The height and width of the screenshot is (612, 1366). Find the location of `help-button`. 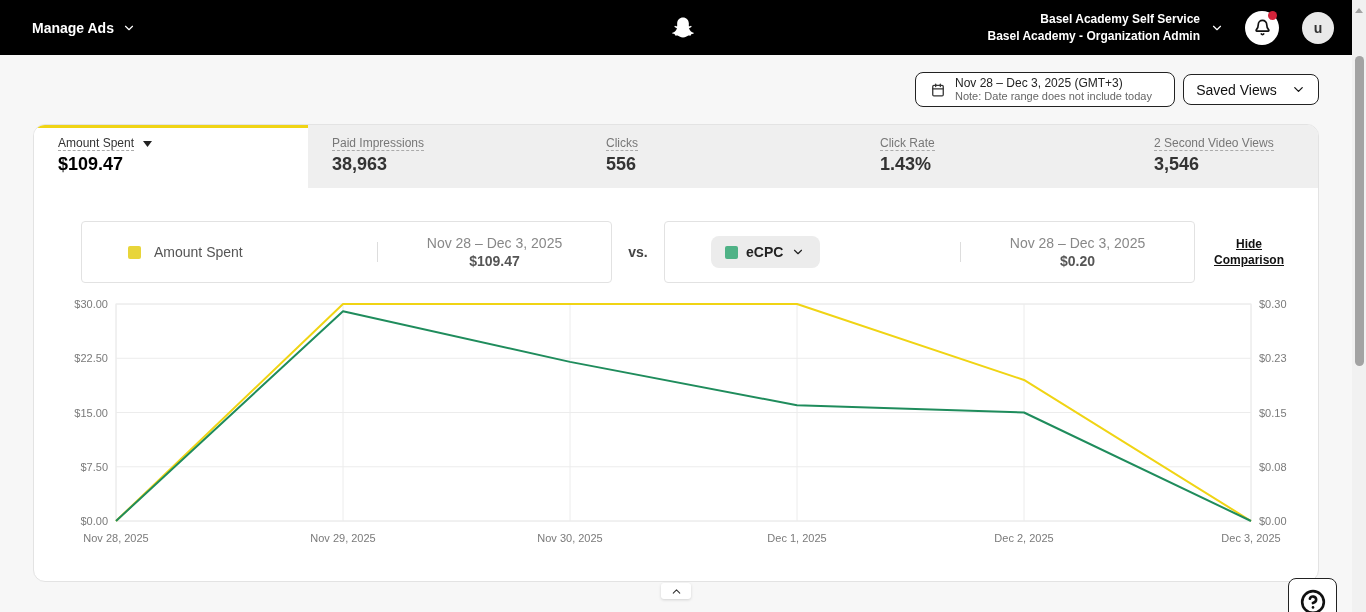

help-button is located at coordinates (1312, 595).